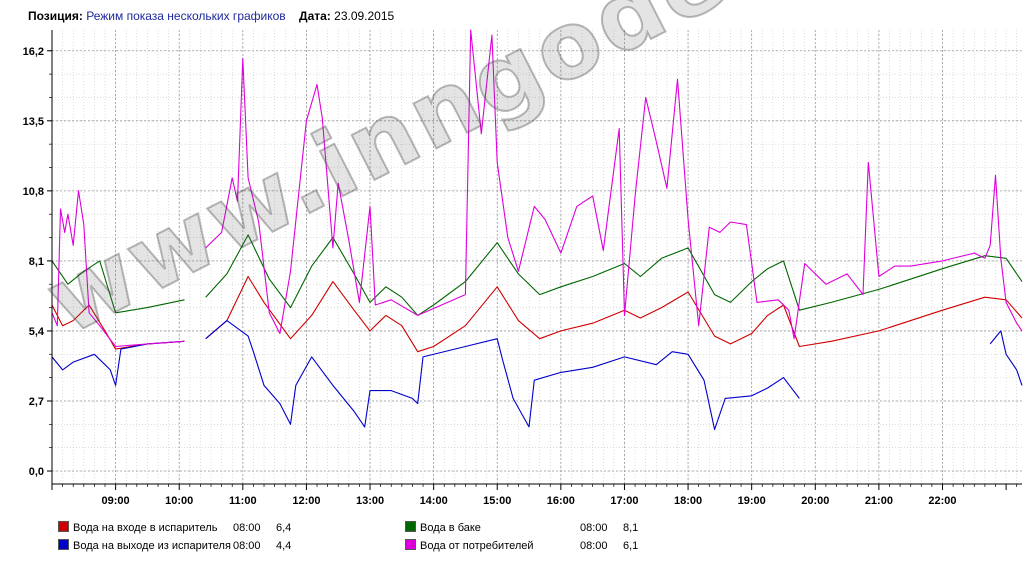 Image resolution: width=1024 pixels, height=569 pixels. Describe the element at coordinates (37, 332) in the screenshot. I see `y-tick-label: 5,4` at that location.